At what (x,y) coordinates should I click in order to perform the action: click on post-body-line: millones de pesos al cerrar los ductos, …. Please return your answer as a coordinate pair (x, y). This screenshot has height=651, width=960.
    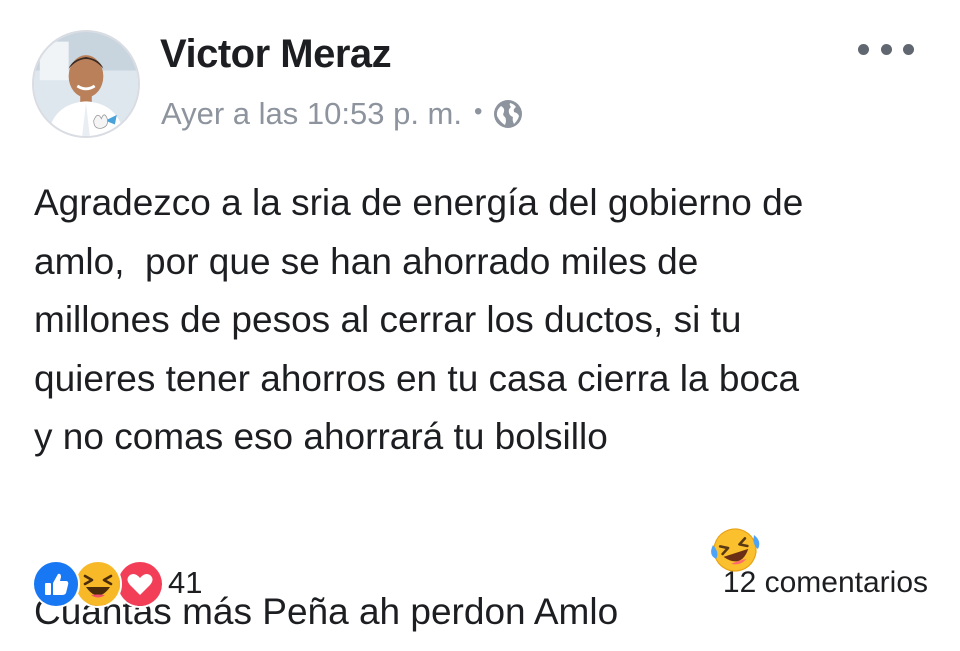
    Looking at the image, I should click on (388, 319).